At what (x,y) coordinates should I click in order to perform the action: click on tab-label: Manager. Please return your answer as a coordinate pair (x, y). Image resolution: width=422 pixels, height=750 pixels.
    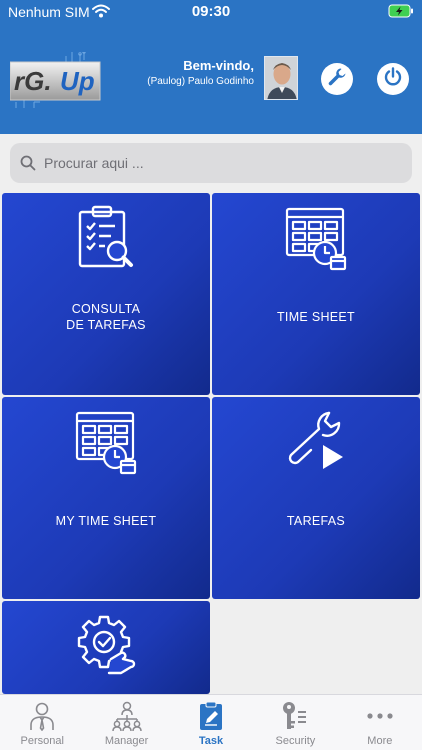
    Looking at the image, I should click on (126, 741).